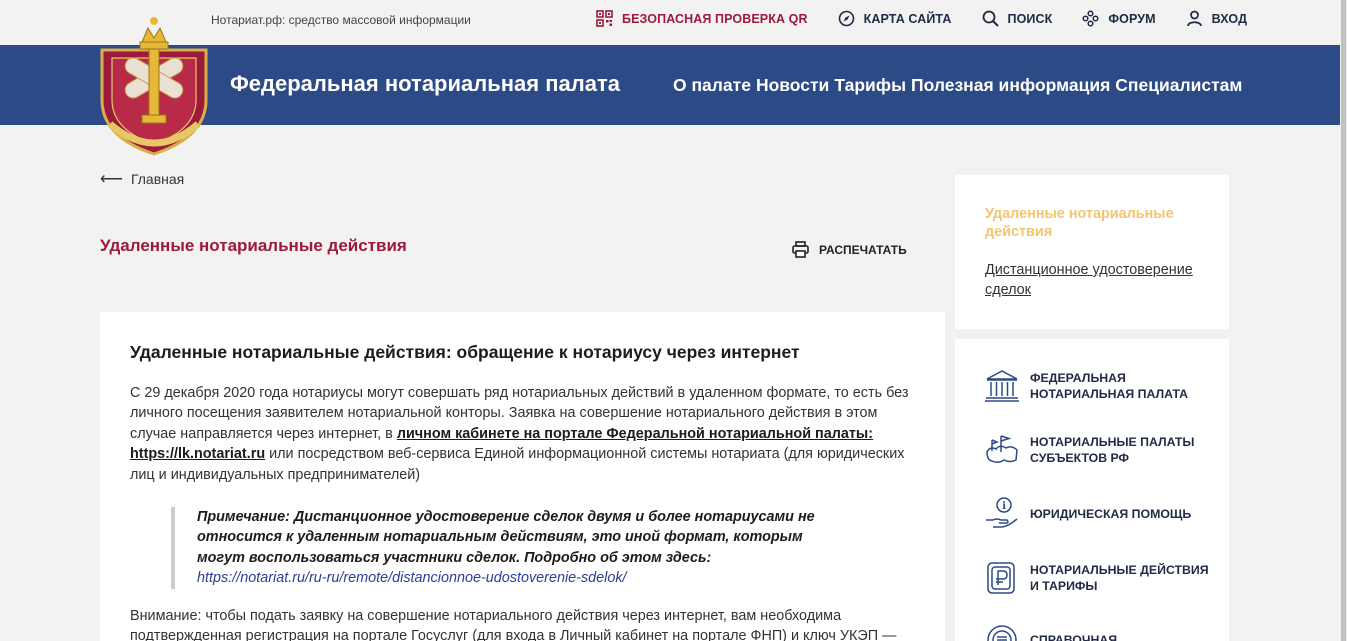 This screenshot has width=1347, height=641. What do you see at coordinates (1100, 223) in the screenshot?
I see `section-menu-active: Удаленные нотариальные действия` at bounding box center [1100, 223].